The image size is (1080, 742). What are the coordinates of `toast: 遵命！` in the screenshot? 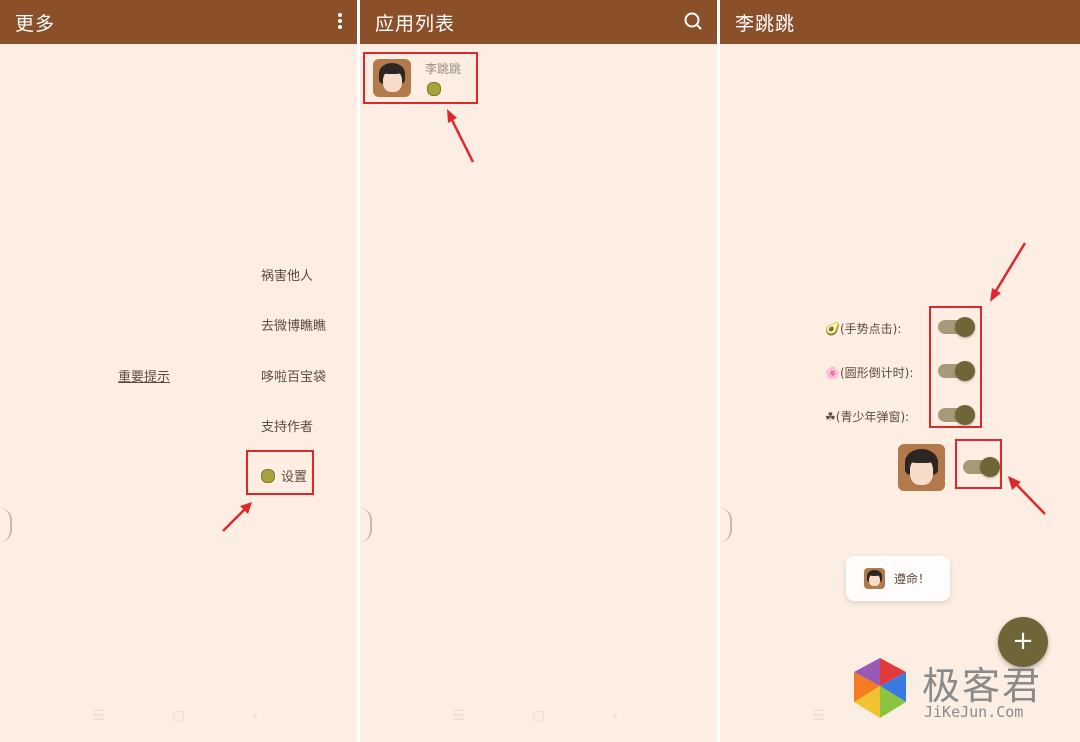 It's located at (898, 578).